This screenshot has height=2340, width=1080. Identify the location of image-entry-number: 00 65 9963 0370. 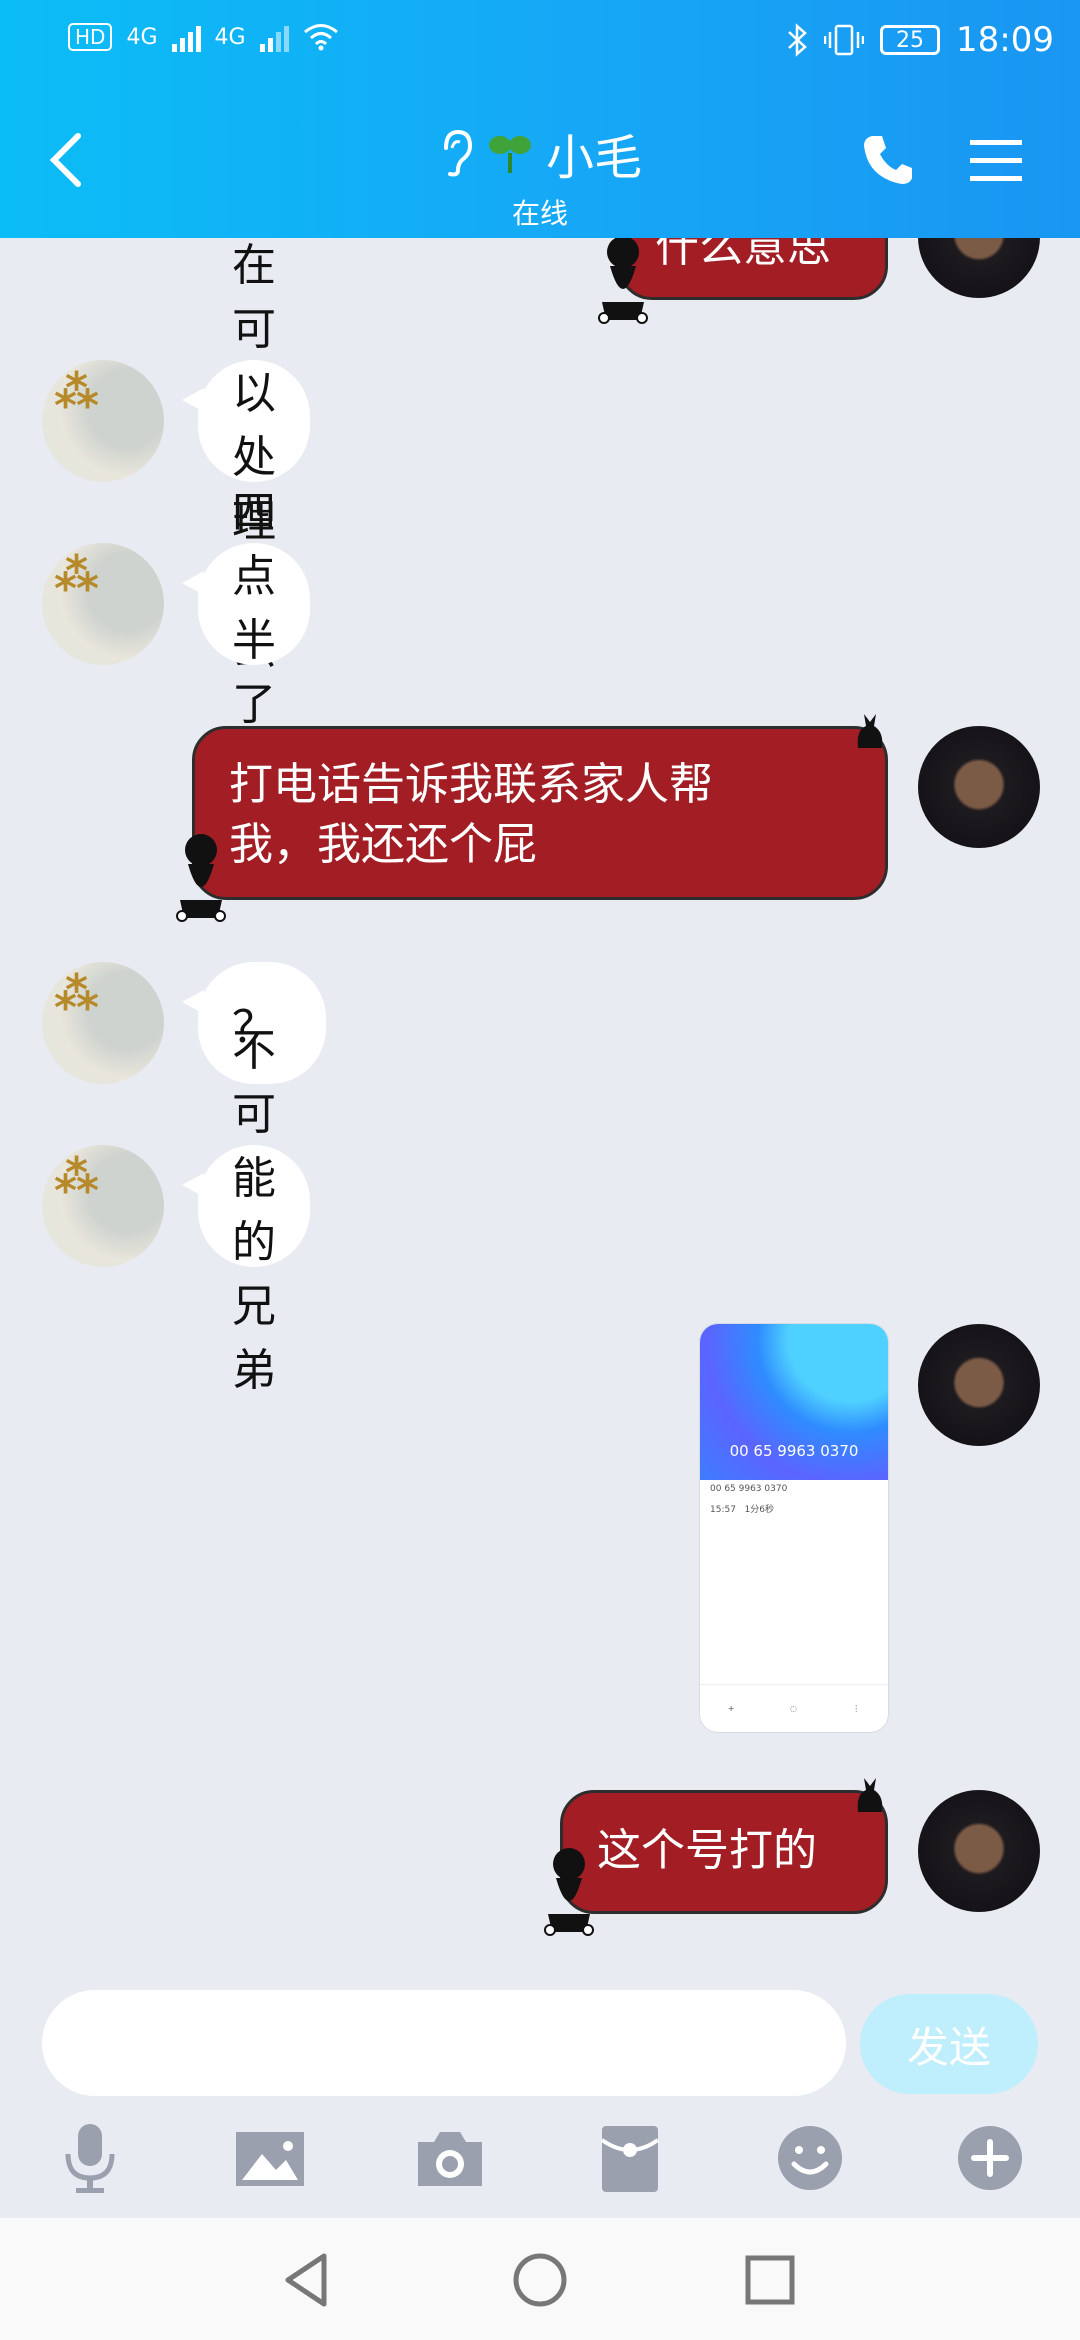
(749, 1489).